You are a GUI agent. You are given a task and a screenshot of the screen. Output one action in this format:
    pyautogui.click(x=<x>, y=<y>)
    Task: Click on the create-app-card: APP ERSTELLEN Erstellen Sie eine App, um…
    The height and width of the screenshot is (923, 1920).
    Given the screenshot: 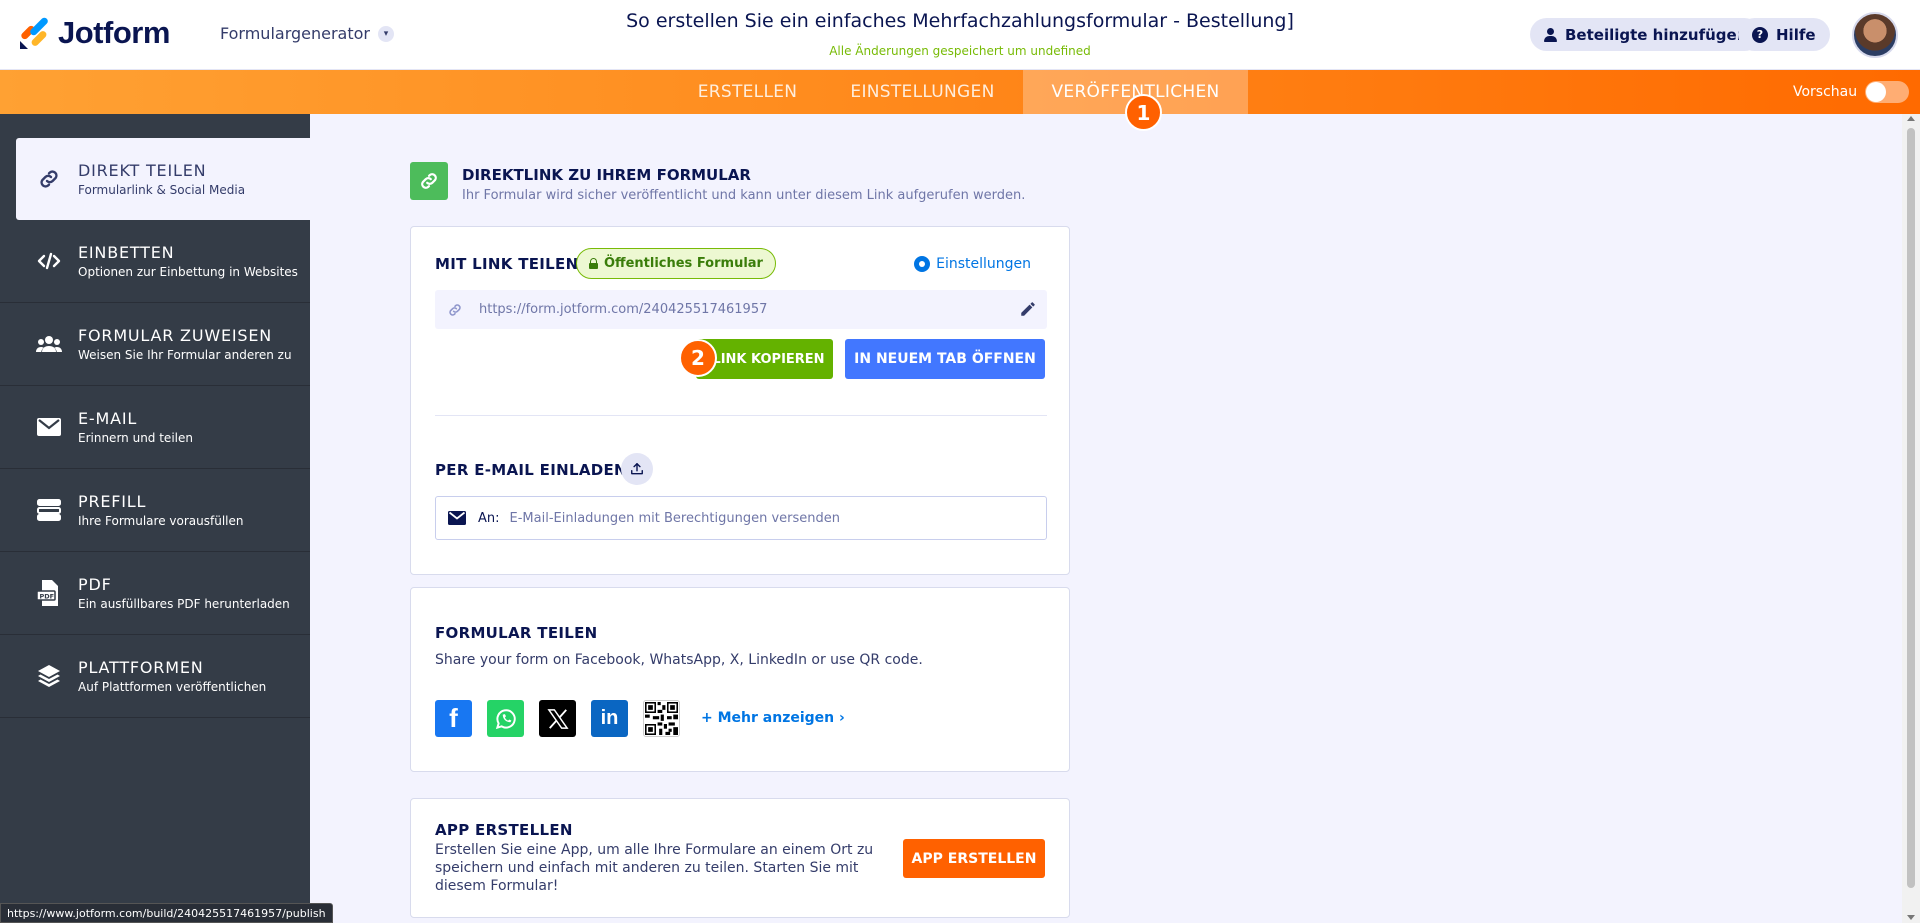 What is the action you would take?
    pyautogui.click(x=740, y=858)
    